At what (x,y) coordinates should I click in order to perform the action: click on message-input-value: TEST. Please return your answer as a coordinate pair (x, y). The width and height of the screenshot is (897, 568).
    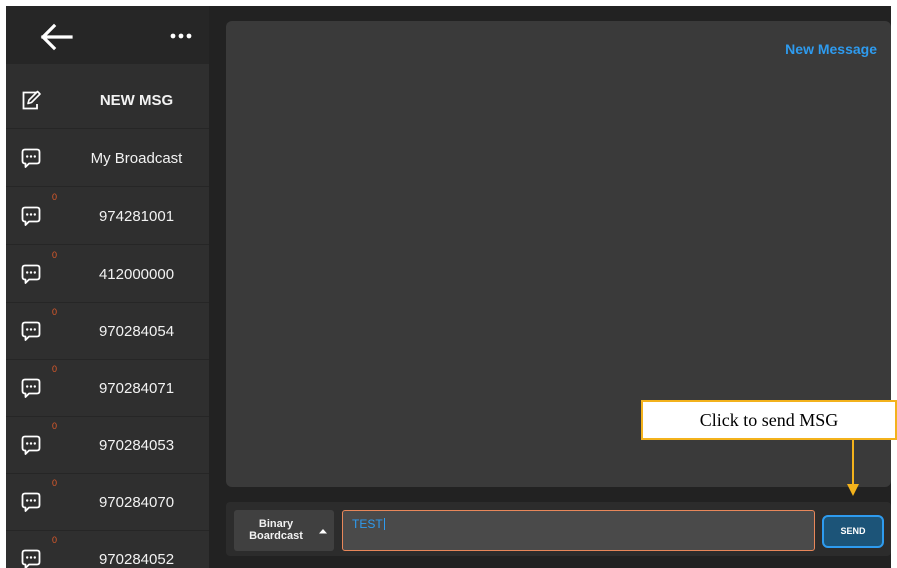
    Looking at the image, I should click on (367, 524).